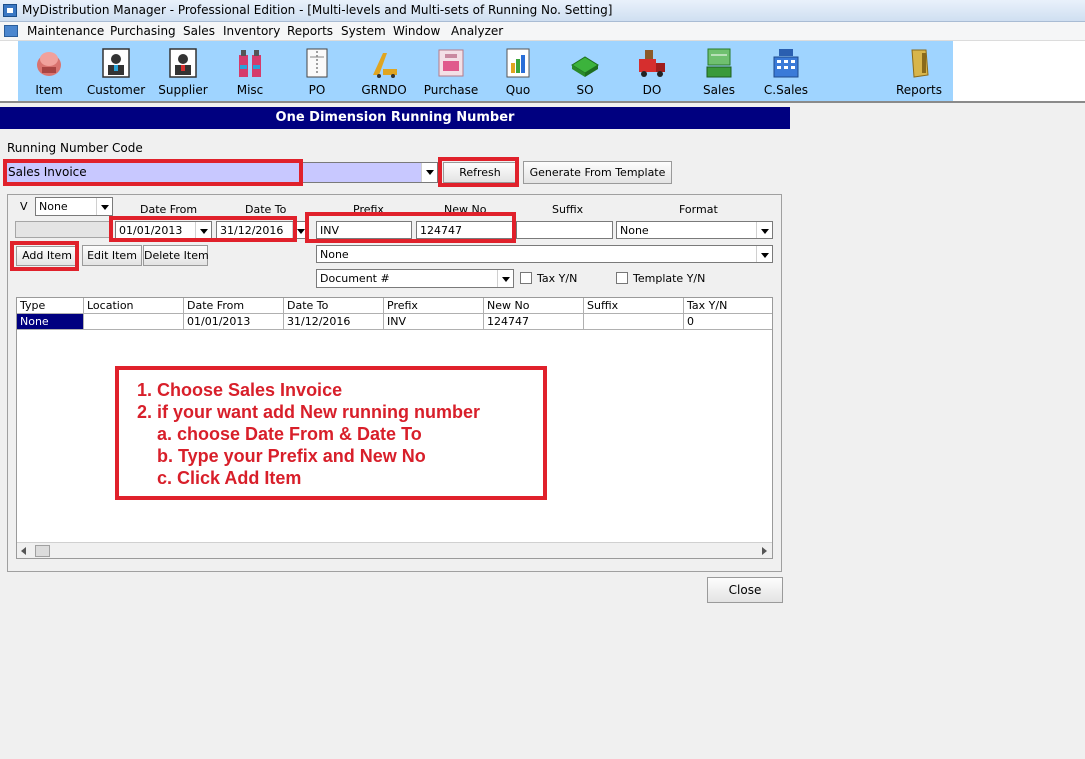  I want to click on edit-item-button: Edit Item, so click(112, 255).